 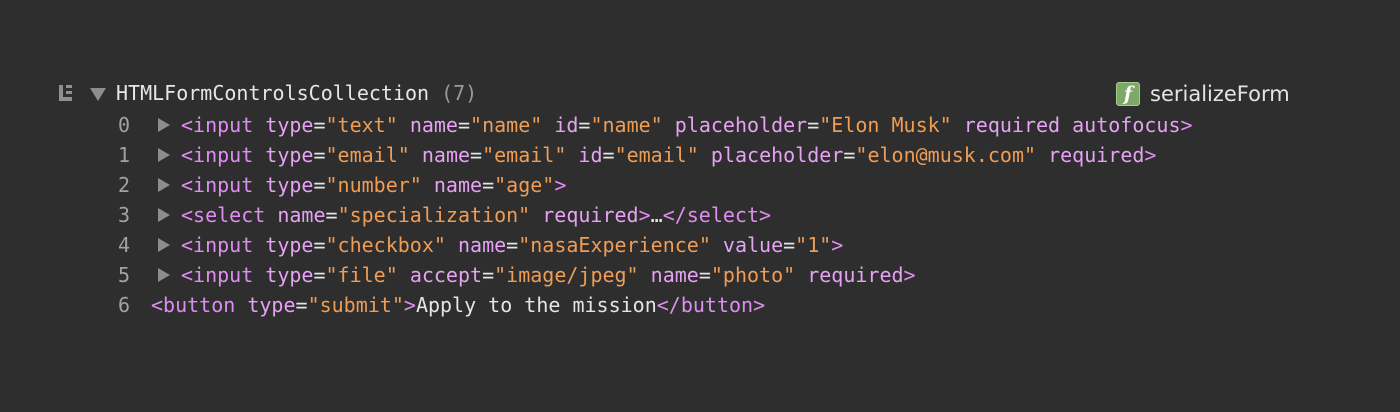 What do you see at coordinates (446, 275) in the screenshot?
I see `markup-token-attr: accept` at bounding box center [446, 275].